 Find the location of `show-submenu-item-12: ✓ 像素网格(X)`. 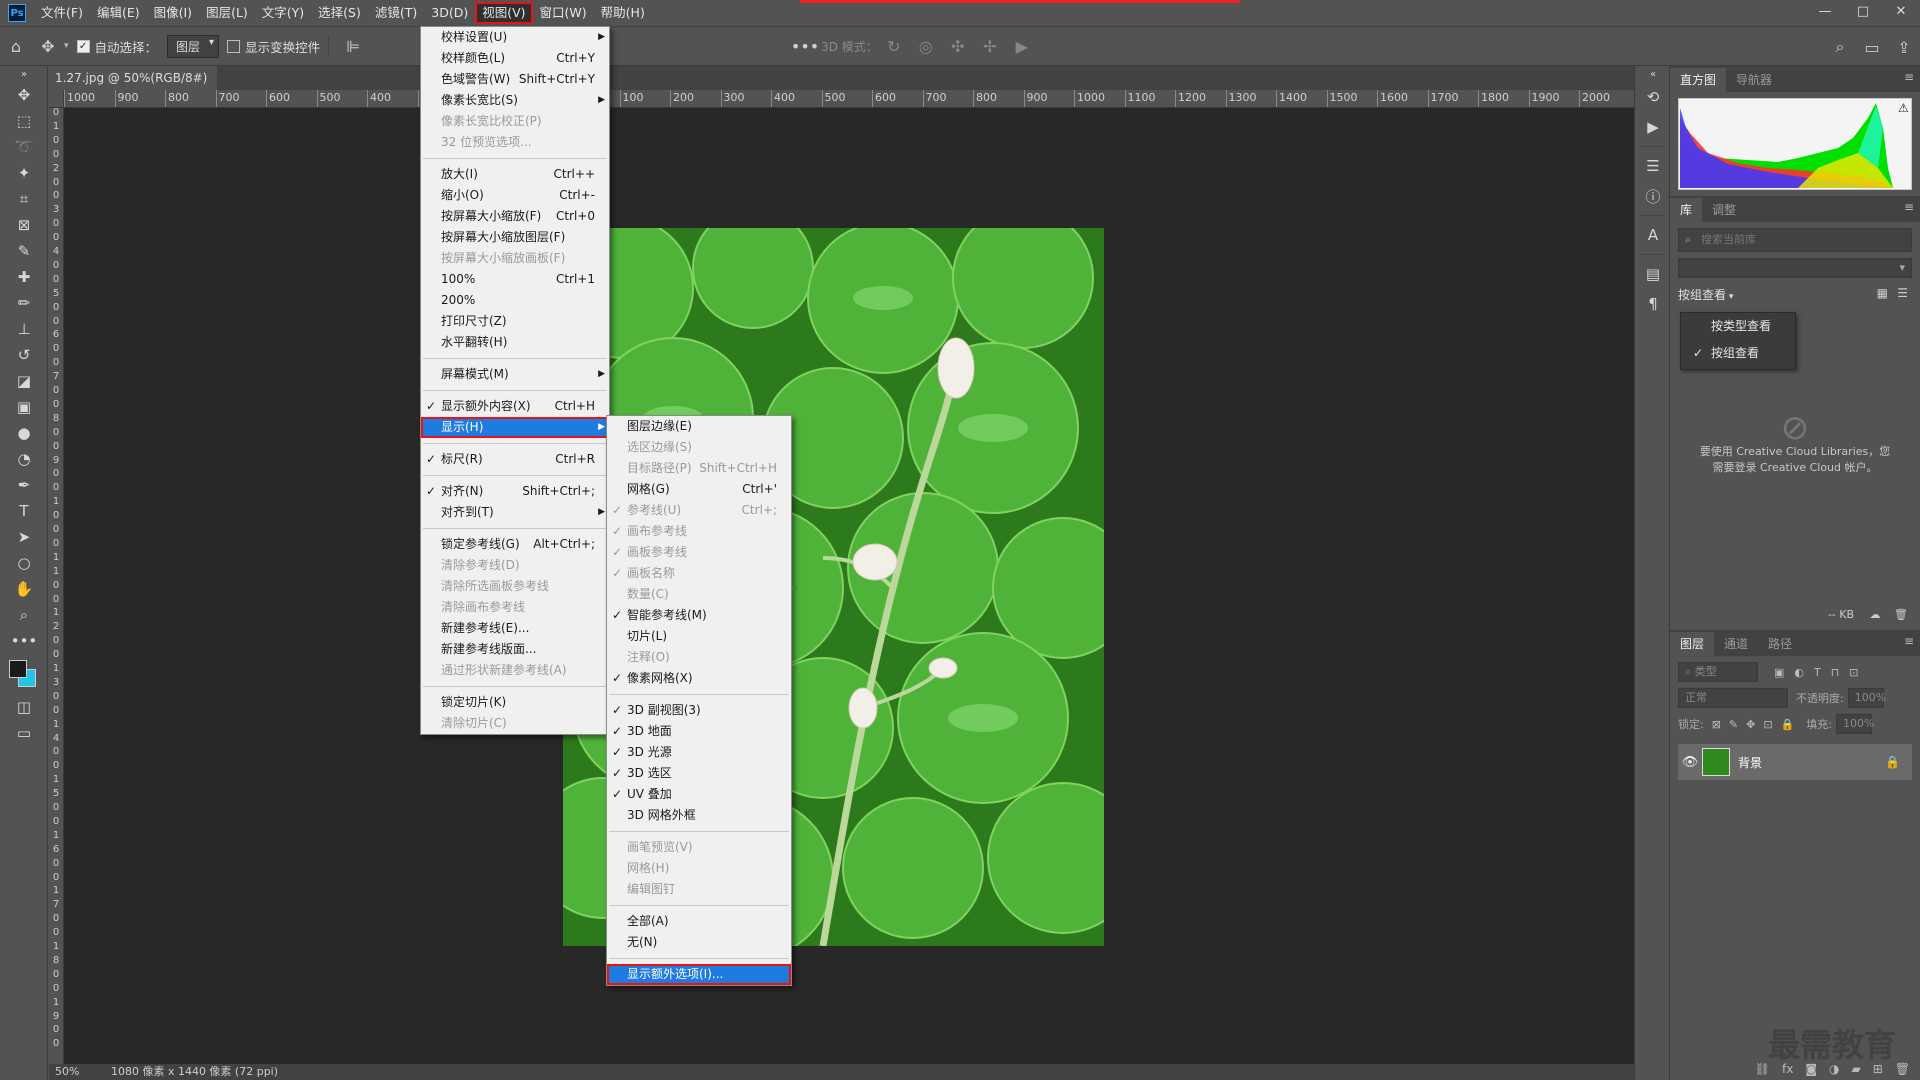

show-submenu-item-12: ✓ 像素网格(X) is located at coordinates (699, 678).